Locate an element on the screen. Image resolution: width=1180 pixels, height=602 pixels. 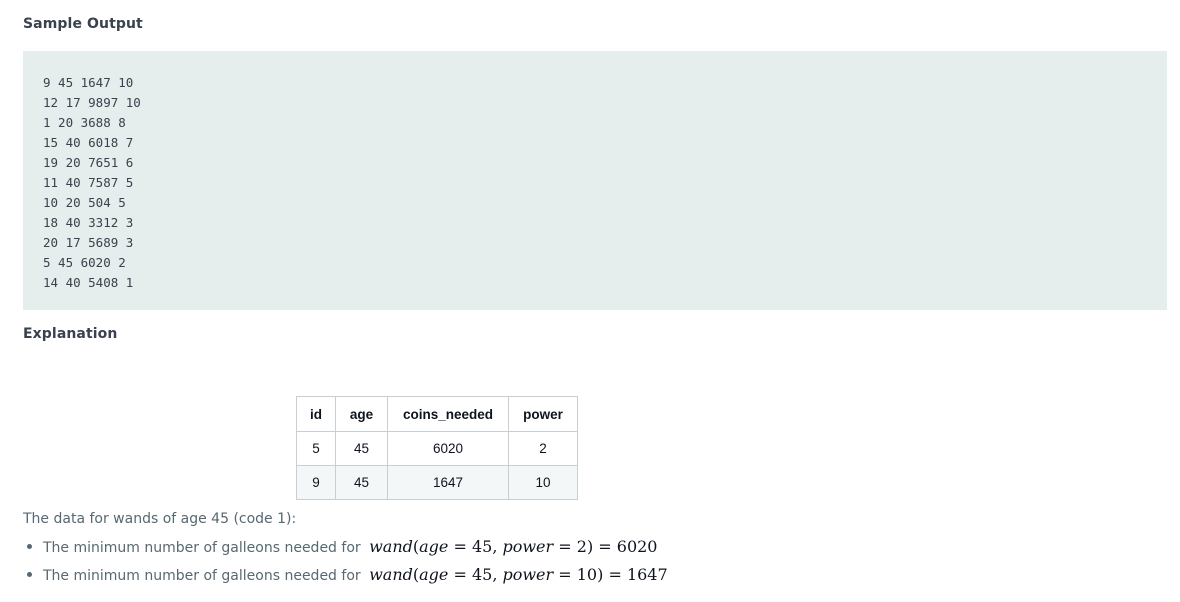
cell-coins-needed: 6020 is located at coordinates (448, 448).